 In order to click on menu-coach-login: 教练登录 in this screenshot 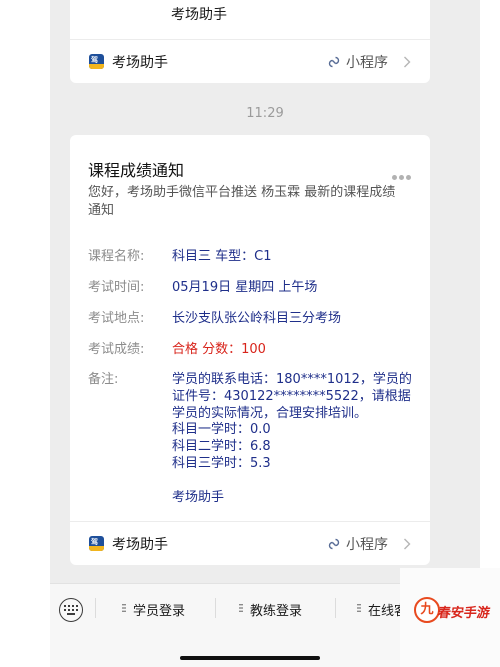, I will do `click(271, 609)`.